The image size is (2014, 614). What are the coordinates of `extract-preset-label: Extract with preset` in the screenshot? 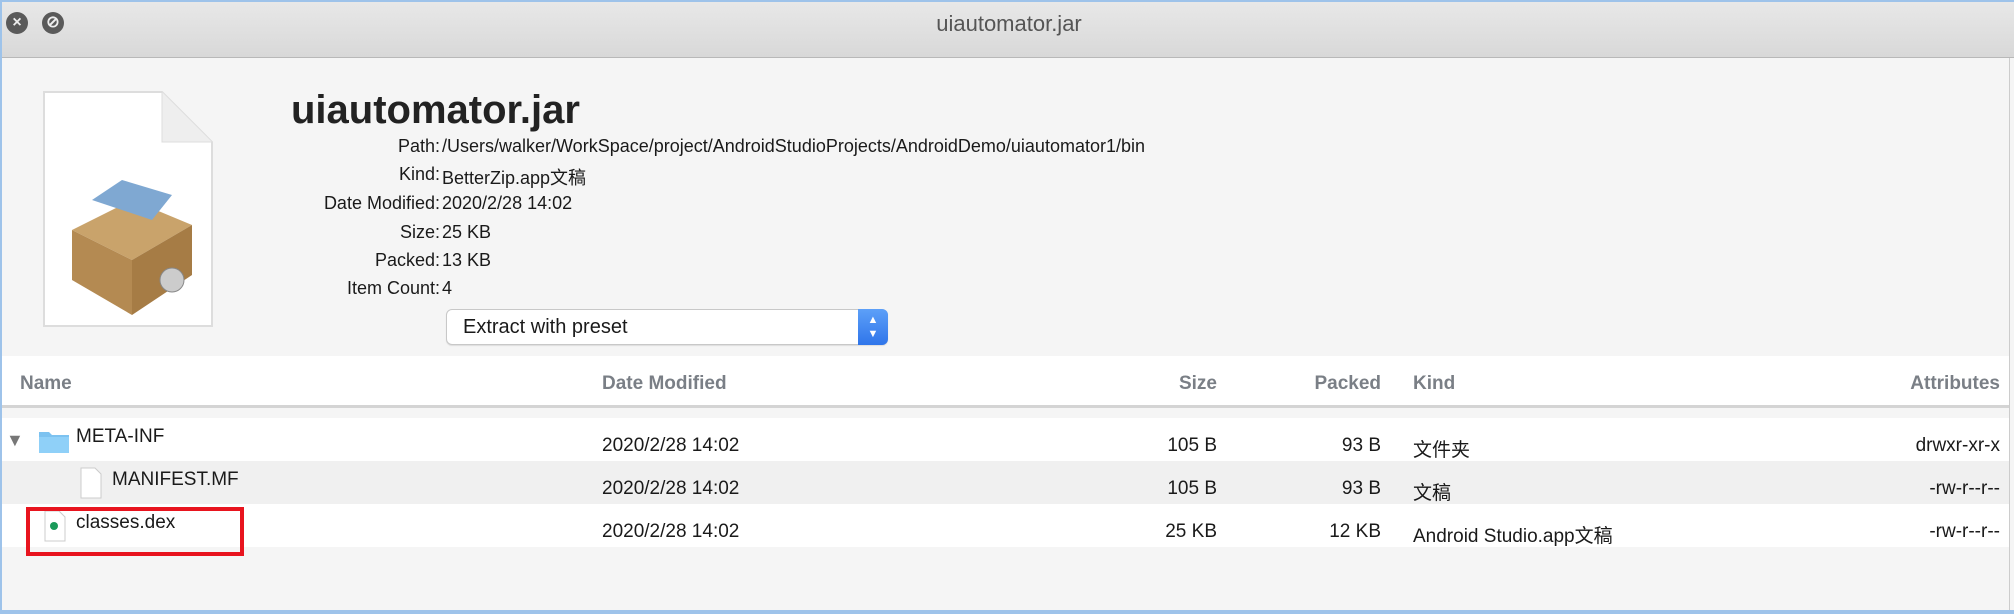 It's located at (545, 327).